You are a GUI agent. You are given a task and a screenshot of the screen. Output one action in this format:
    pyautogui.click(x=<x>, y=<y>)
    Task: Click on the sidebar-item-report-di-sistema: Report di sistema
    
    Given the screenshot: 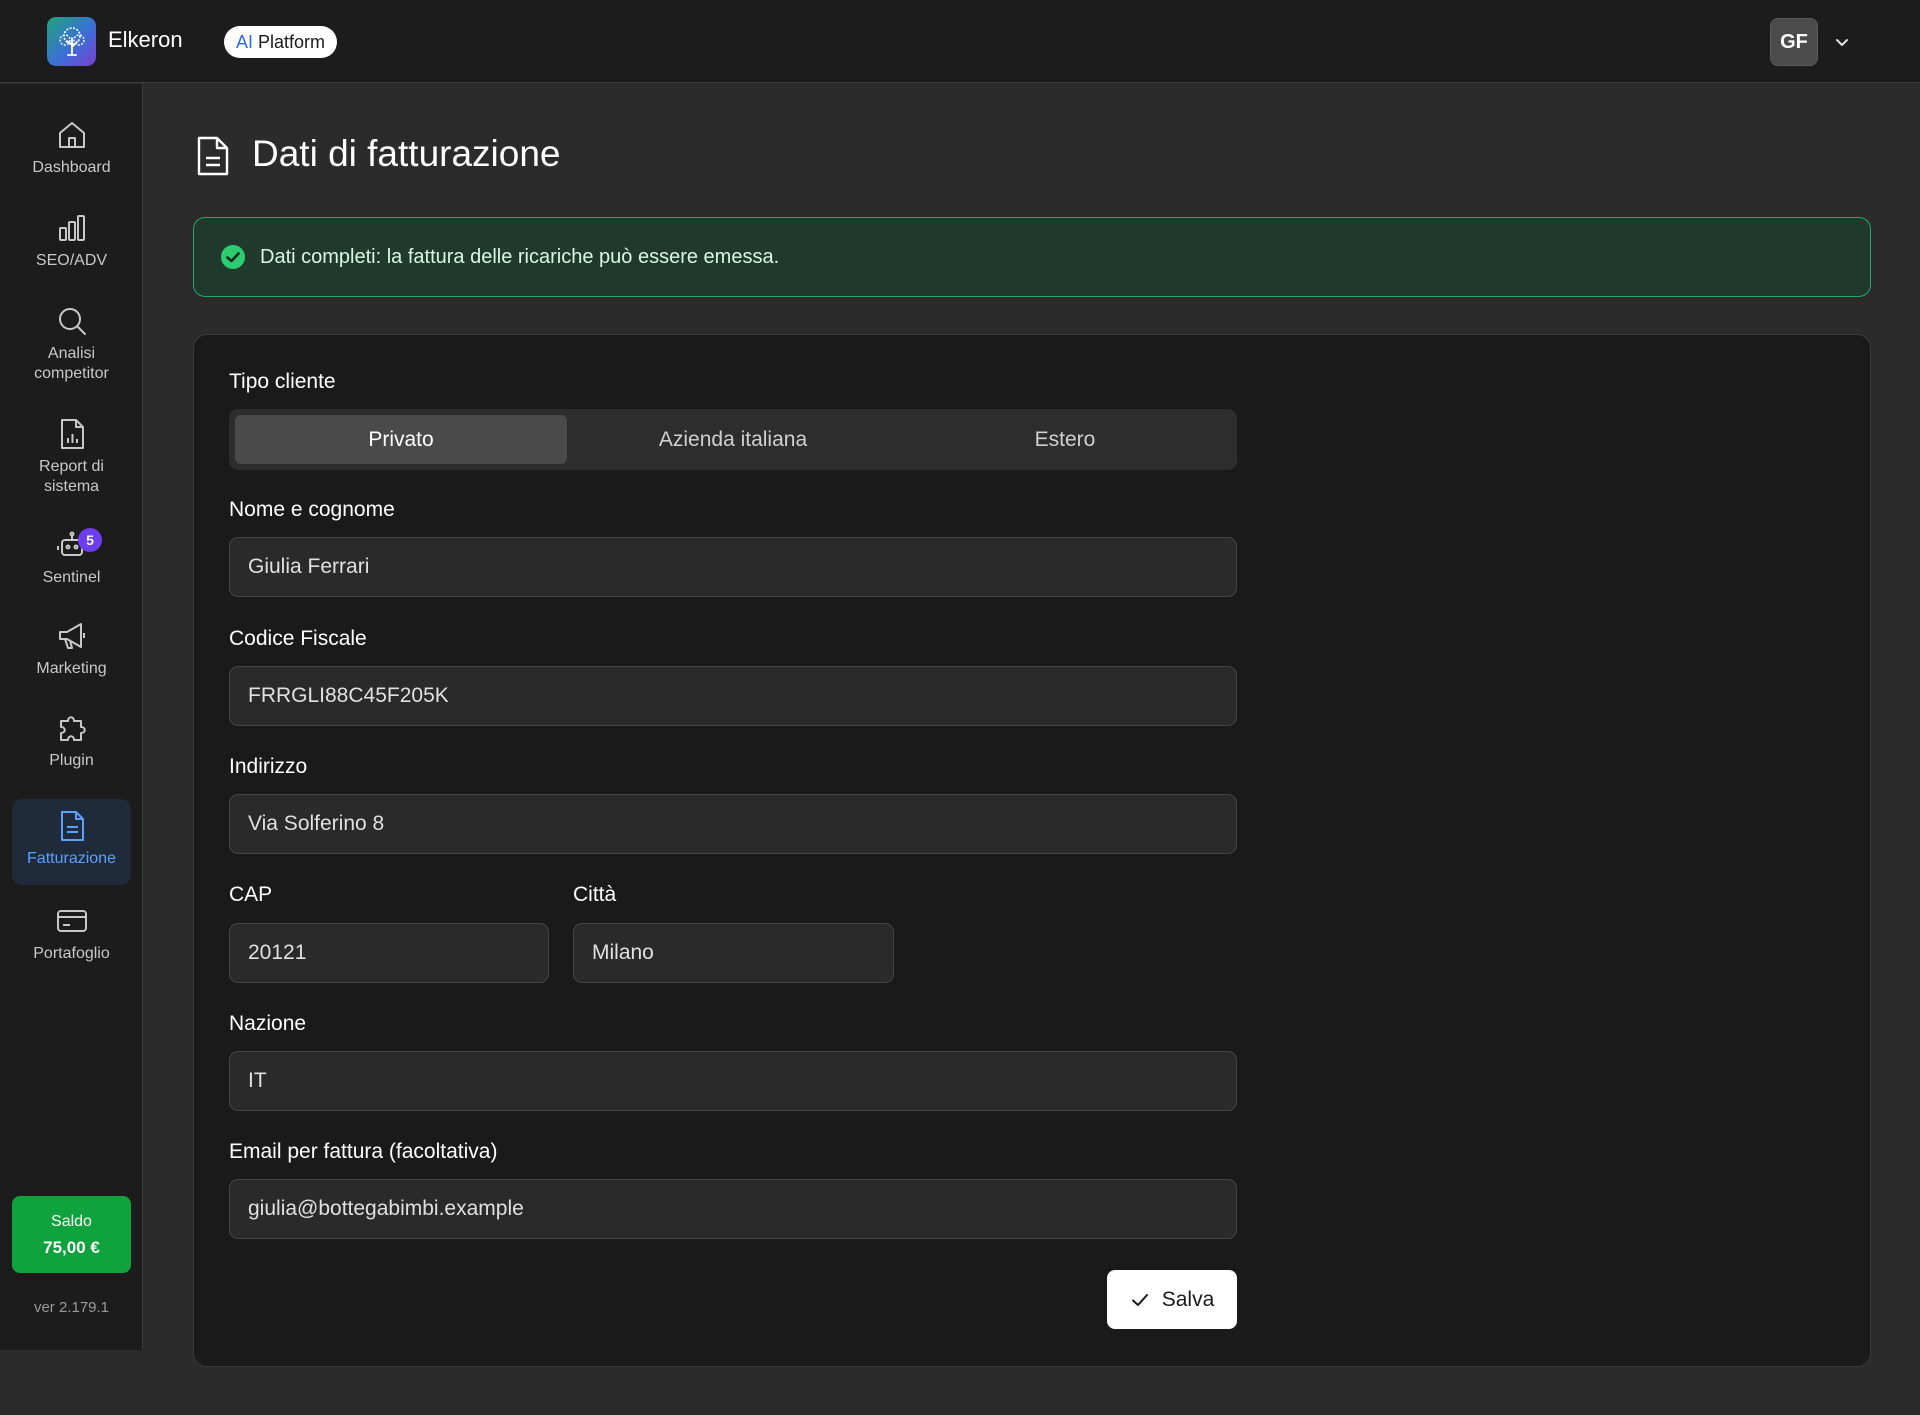 What is the action you would take?
    pyautogui.click(x=71, y=462)
    